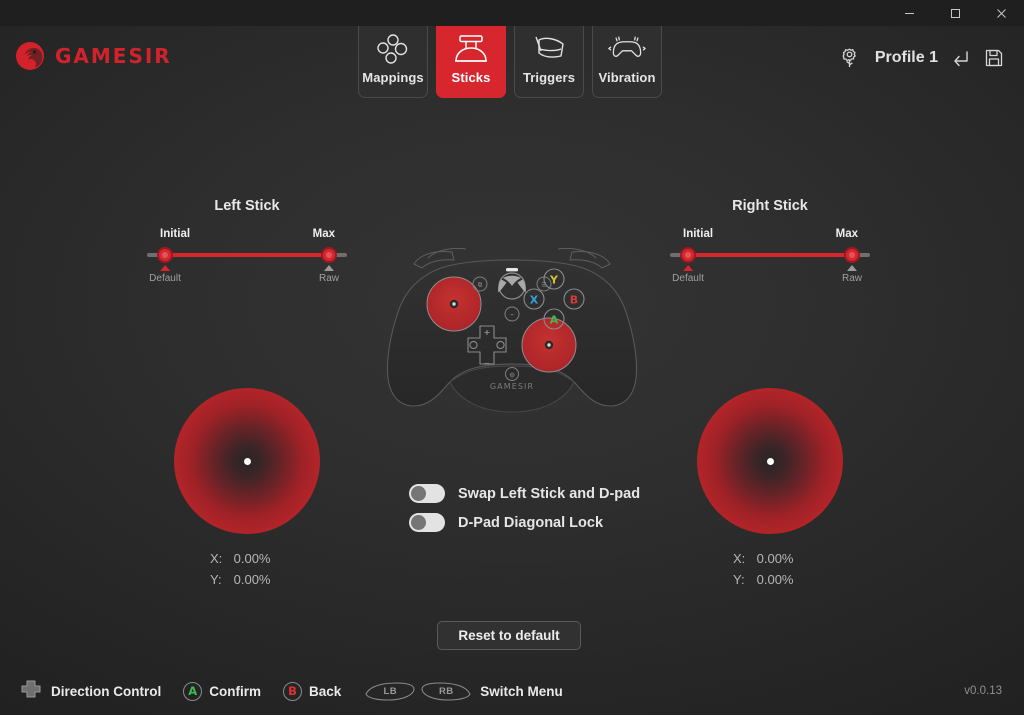 This screenshot has height=715, width=1024. Describe the element at coordinates (534, 299) in the screenshot. I see `svg-text: X` at that location.